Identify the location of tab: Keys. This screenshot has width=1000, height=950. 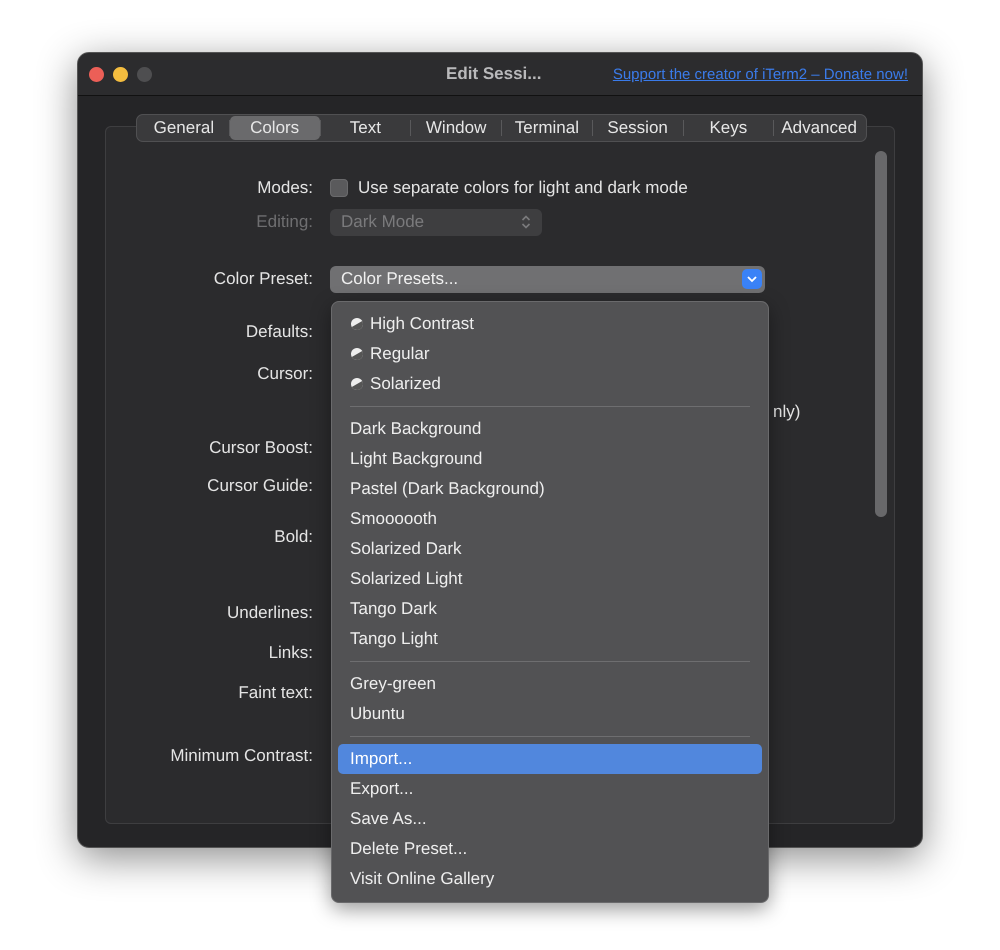
(729, 128).